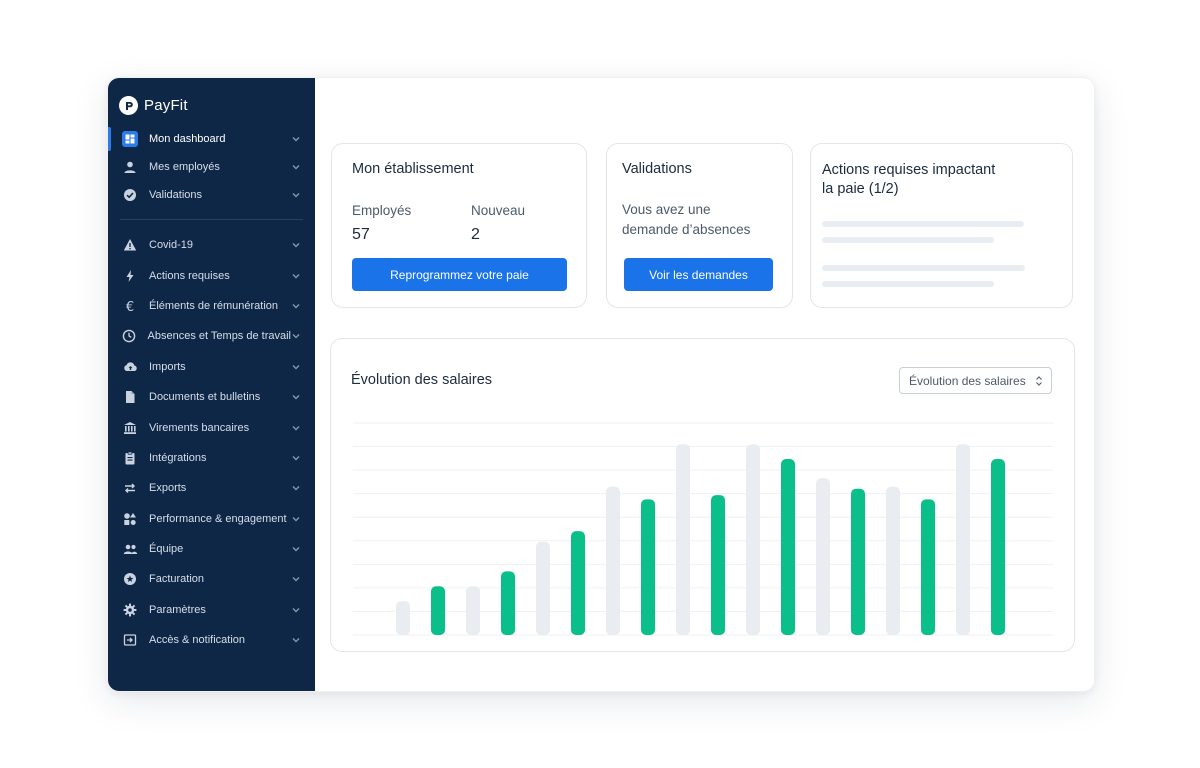 Image resolution: width=1200 pixels, height=768 pixels. Describe the element at coordinates (211, 275) in the screenshot. I see `sidebar-item-actions-requises: Actions requises` at that location.